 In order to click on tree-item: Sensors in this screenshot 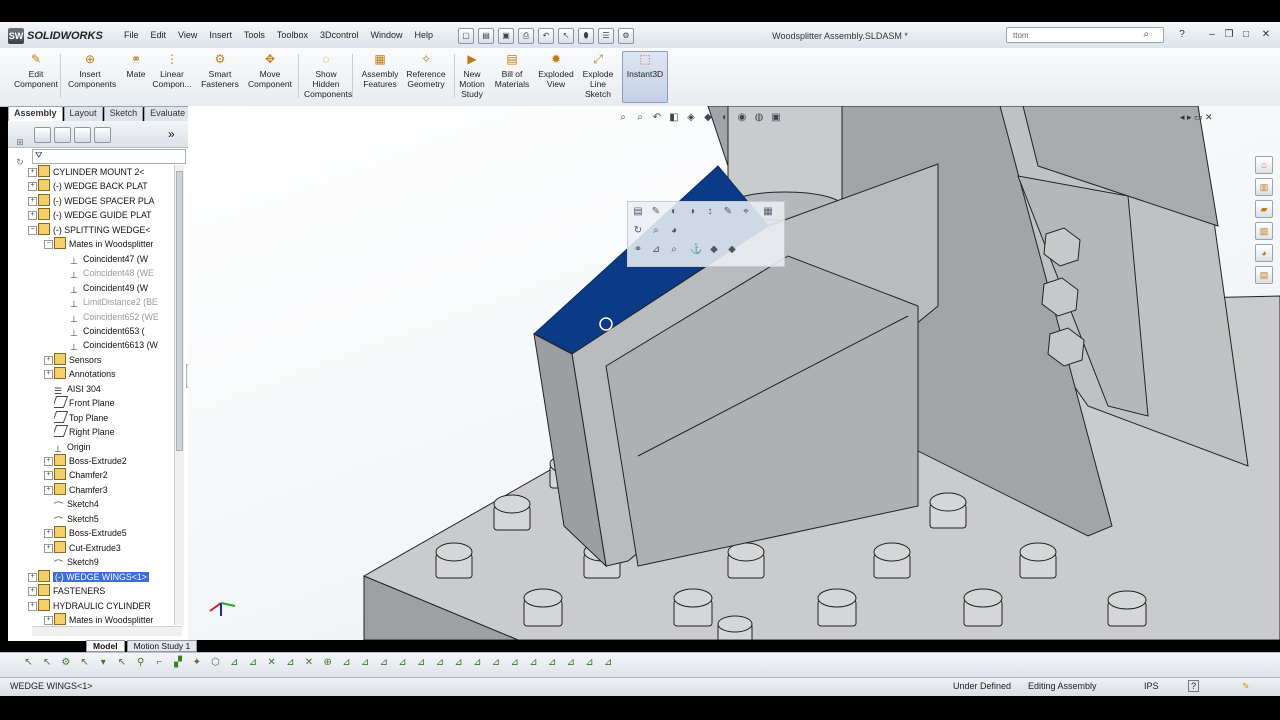, I will do `click(77, 359)`.